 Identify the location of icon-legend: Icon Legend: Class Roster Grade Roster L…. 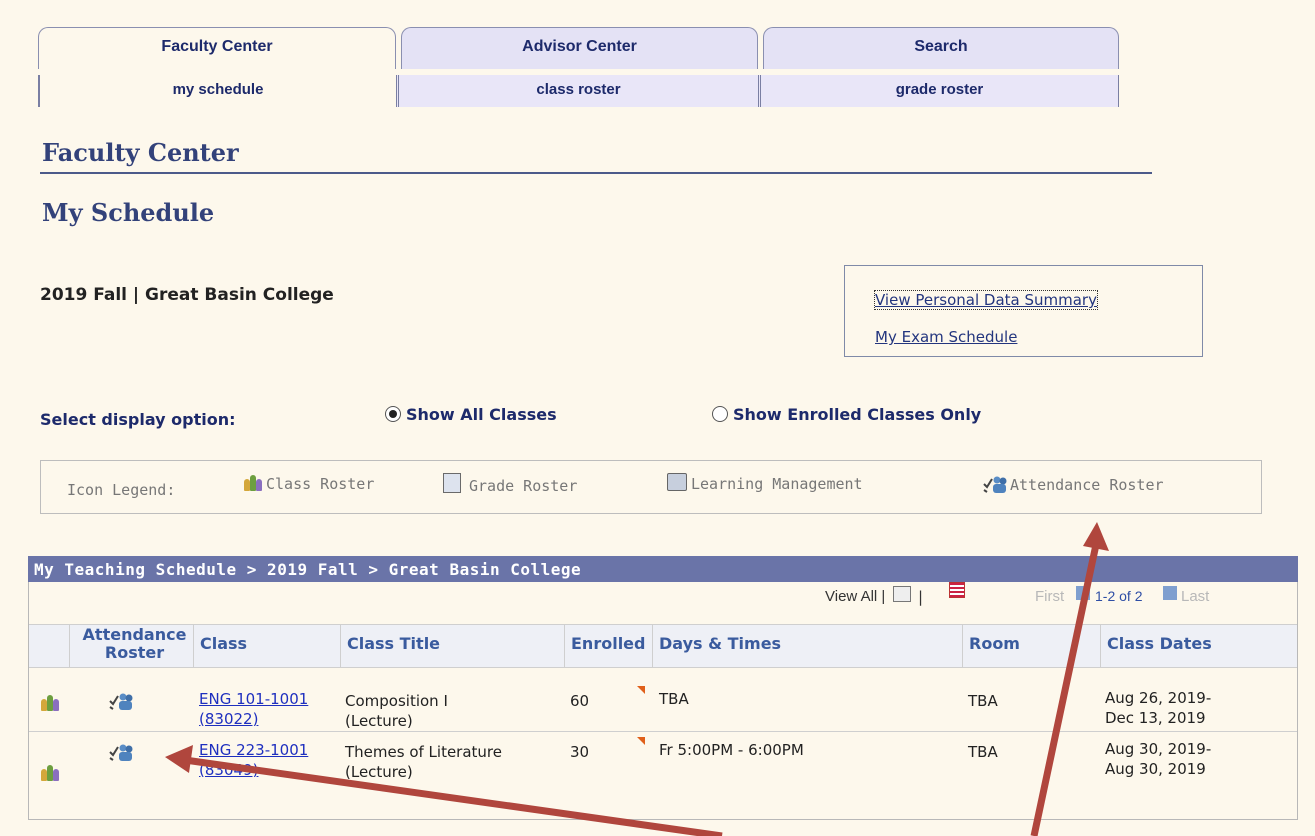
(651, 487).